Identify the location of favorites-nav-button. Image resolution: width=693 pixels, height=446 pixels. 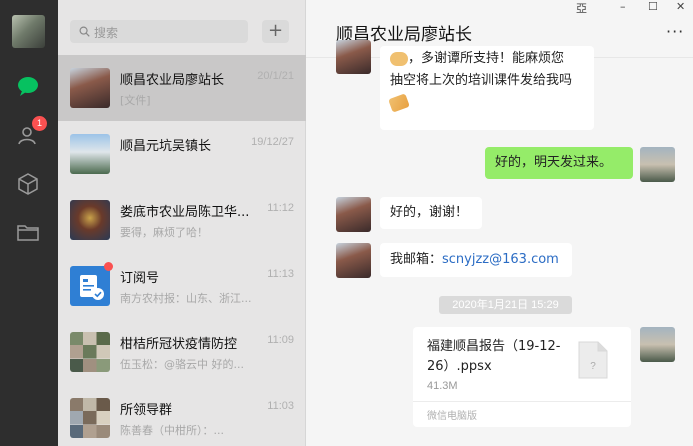
(28, 184).